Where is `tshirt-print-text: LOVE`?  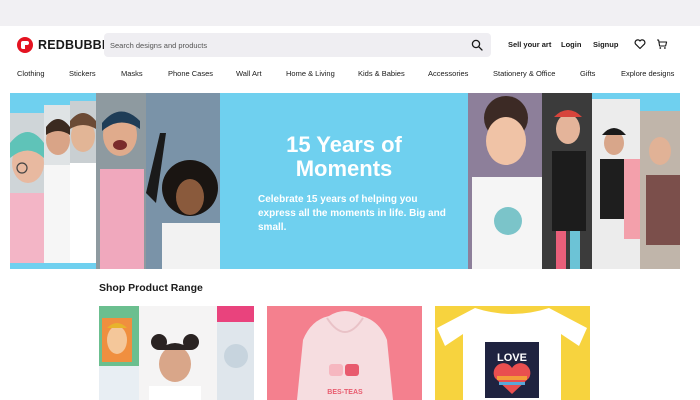 tshirt-print-text: LOVE is located at coordinates (512, 358).